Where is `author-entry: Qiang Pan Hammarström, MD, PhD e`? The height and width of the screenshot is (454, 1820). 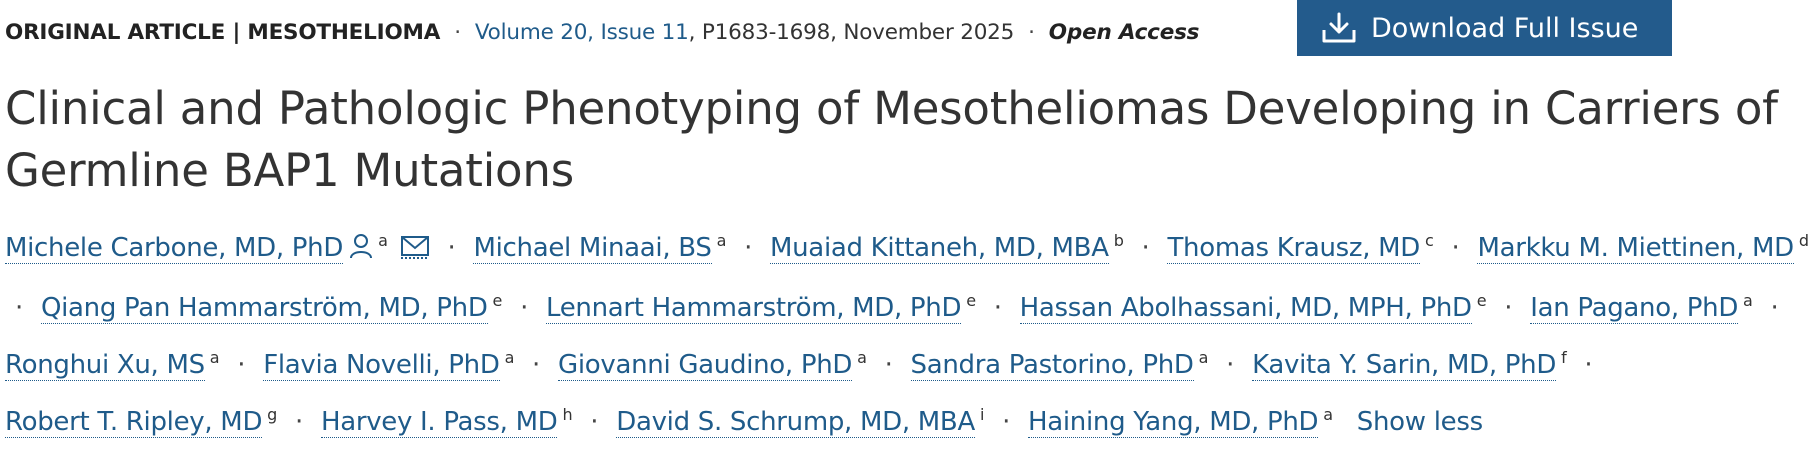
author-entry: Qiang Pan Hammarström, MD, PhD e is located at coordinates (271, 307).